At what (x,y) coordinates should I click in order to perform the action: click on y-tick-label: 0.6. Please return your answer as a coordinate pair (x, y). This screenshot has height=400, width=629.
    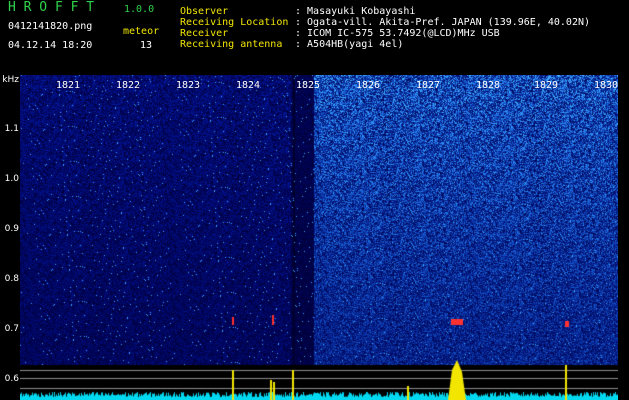
    Looking at the image, I should click on (11, 379).